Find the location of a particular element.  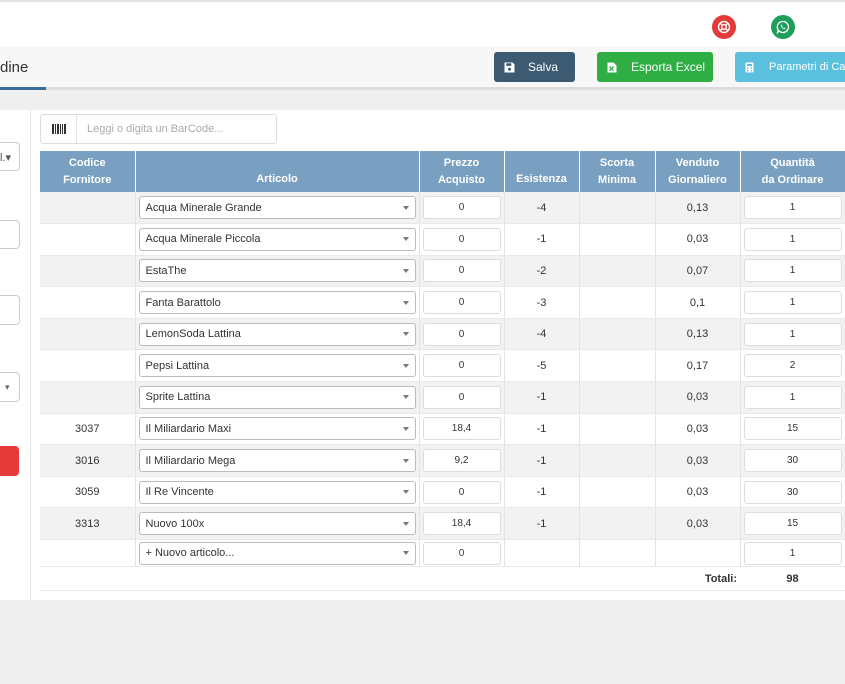

totals-label: Totali: is located at coordinates (390, 579).